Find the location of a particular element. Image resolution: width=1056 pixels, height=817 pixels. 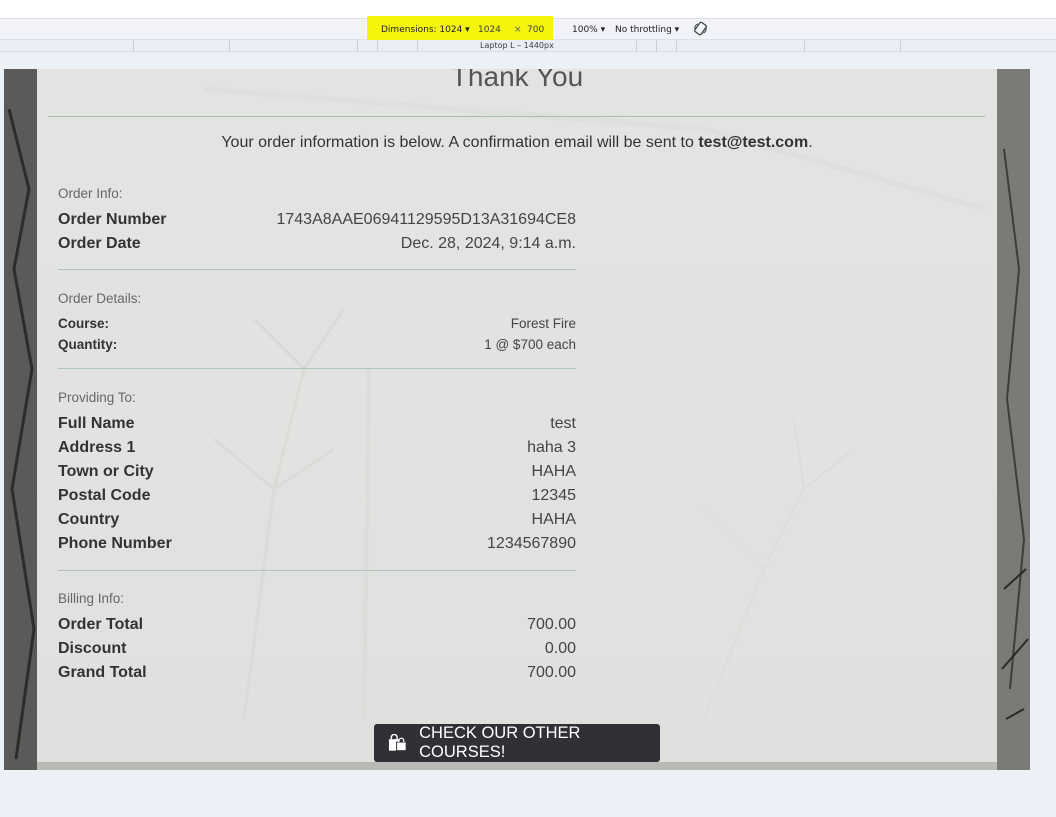

detail-row: Country HAHA is located at coordinates (317, 521).